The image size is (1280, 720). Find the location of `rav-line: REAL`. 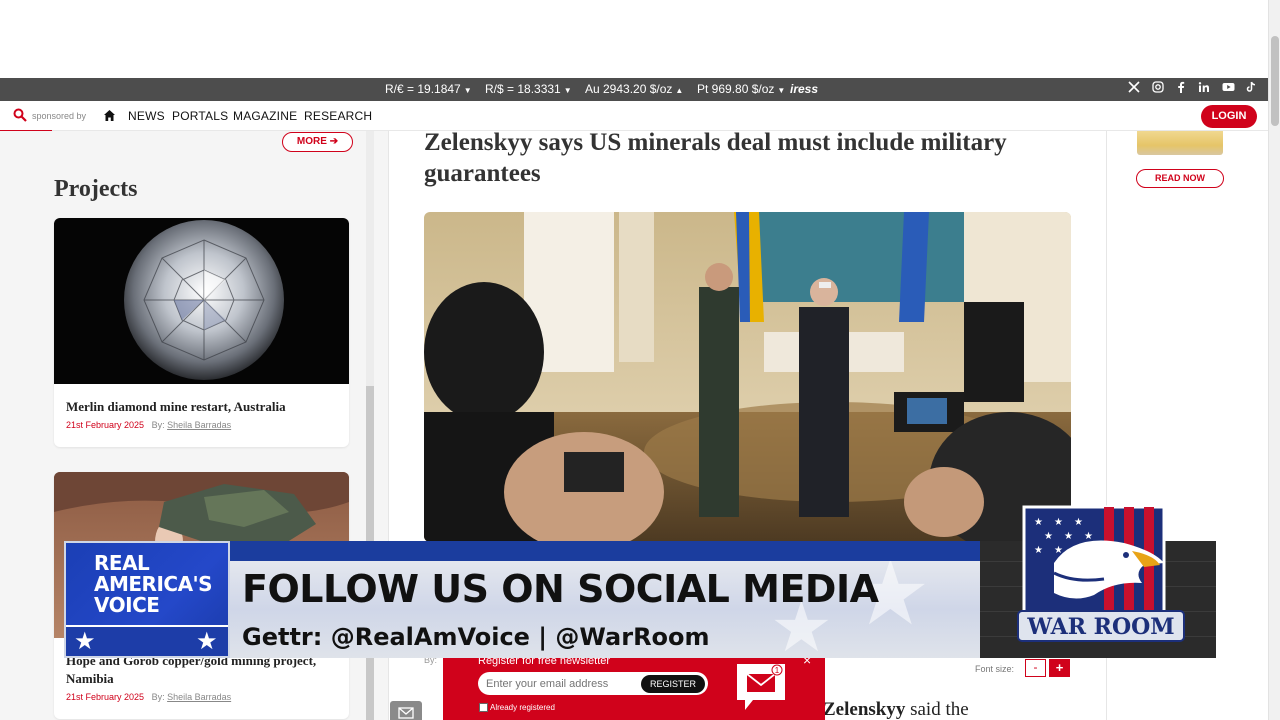

rav-line: REAL is located at coordinates (122, 563).